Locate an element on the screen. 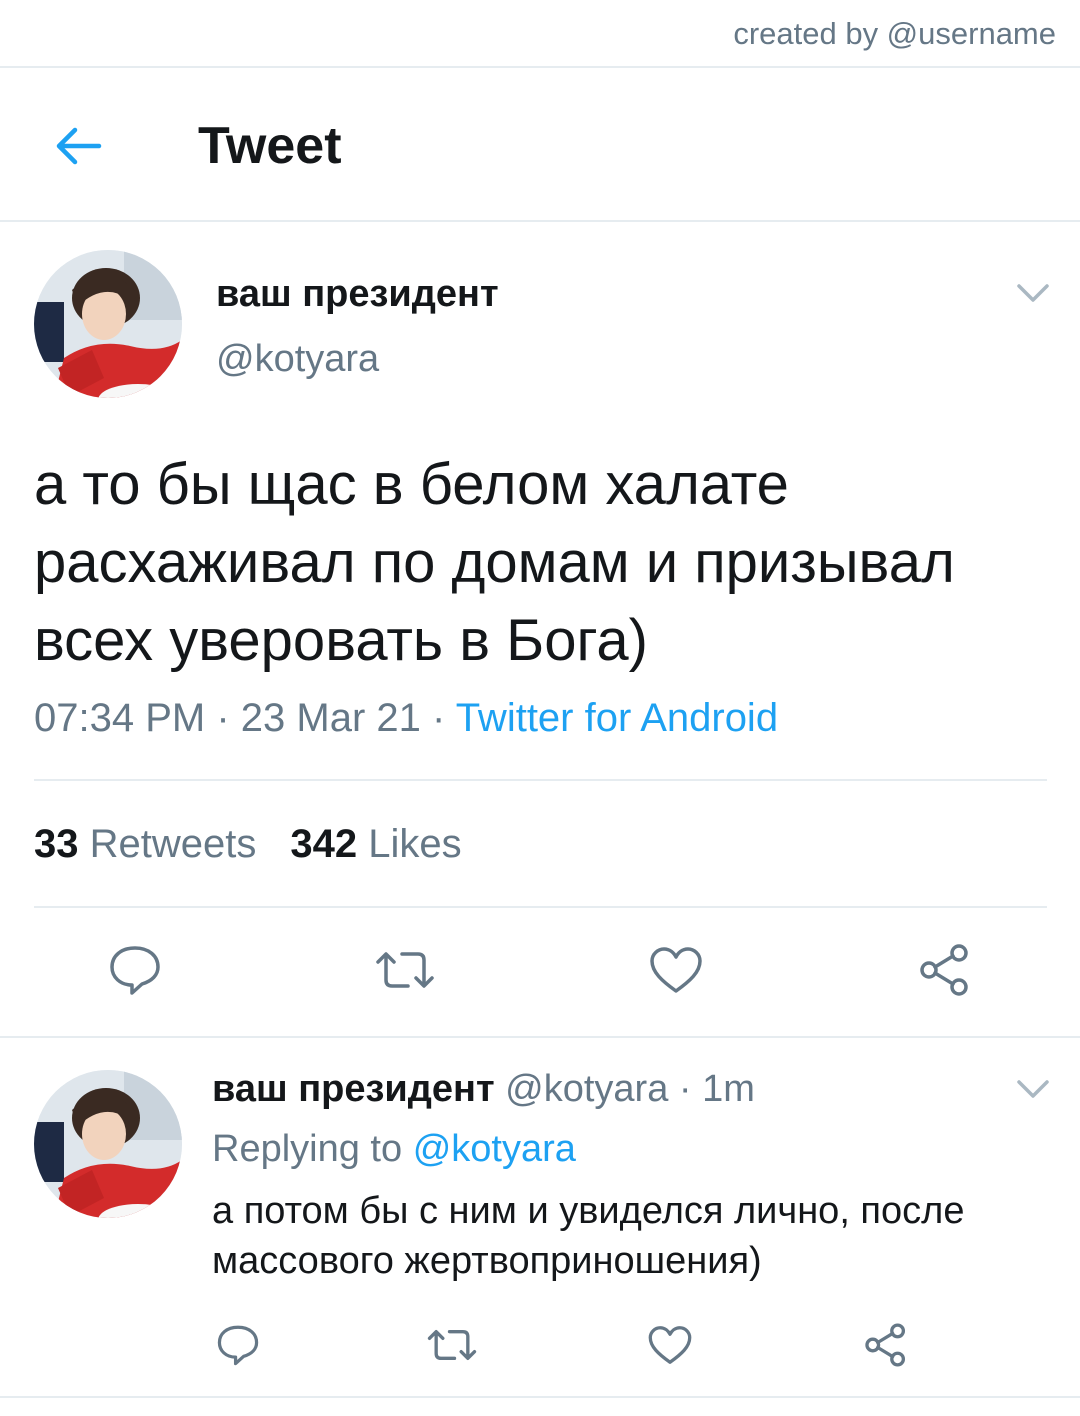 This screenshot has height=1416, width=1080. author-name: ваш президент is located at coordinates (357, 294).